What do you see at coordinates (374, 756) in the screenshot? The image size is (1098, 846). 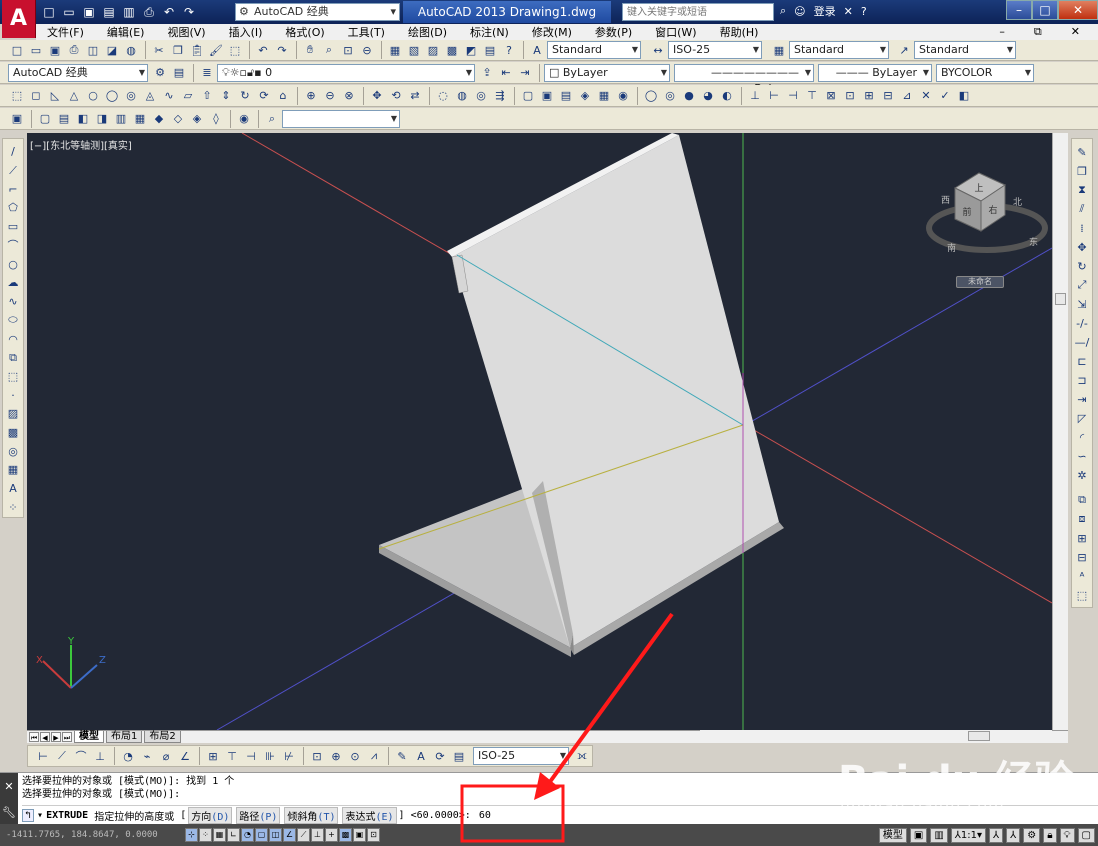 I see `jogged-linear-icon: ⩘` at bounding box center [374, 756].